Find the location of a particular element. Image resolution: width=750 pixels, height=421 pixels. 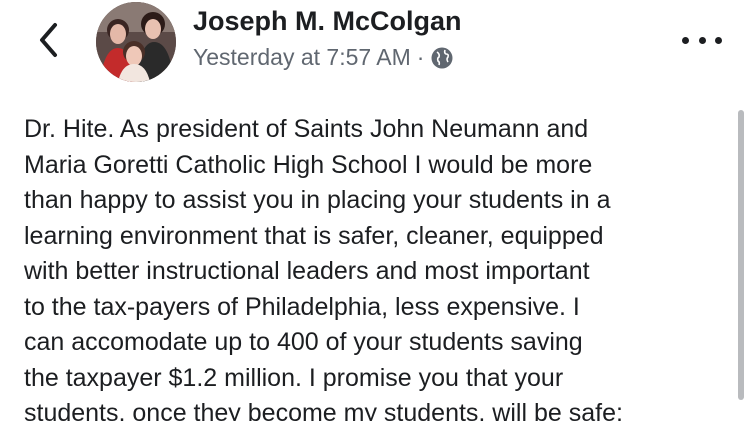

author-name: Joseph M. McColgan is located at coordinates (327, 21).